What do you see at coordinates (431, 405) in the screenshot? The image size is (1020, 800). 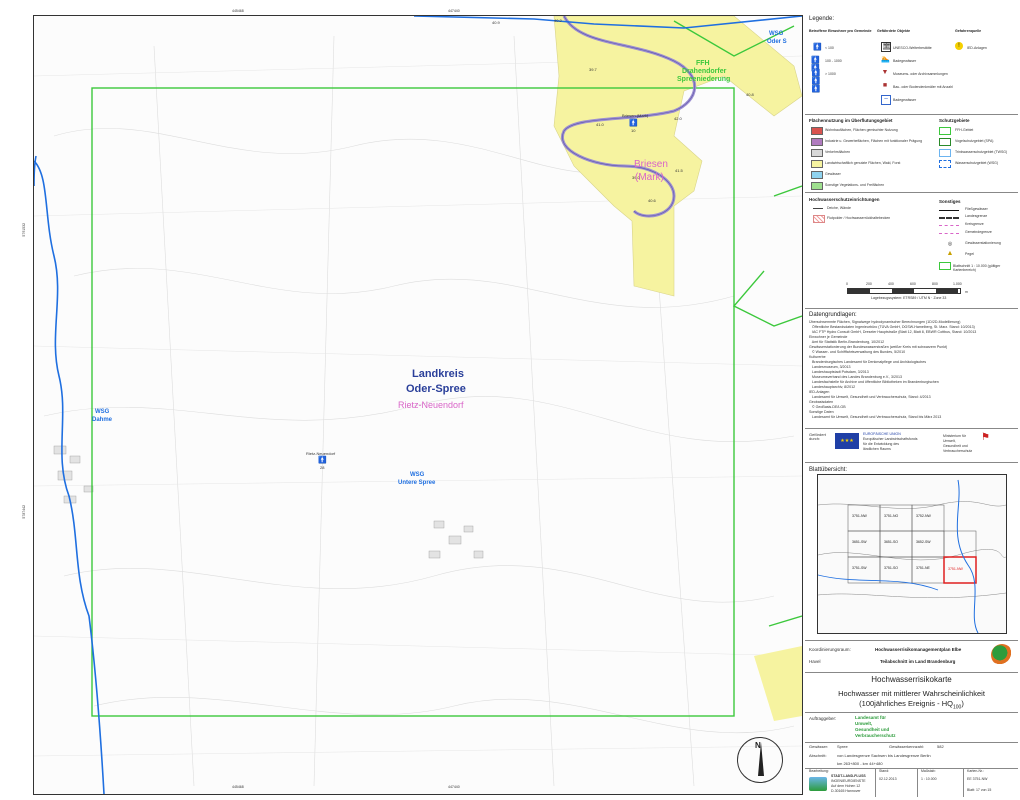 I see `label-rietz-neuendorf: Rietz-Neuendorf` at bounding box center [431, 405].